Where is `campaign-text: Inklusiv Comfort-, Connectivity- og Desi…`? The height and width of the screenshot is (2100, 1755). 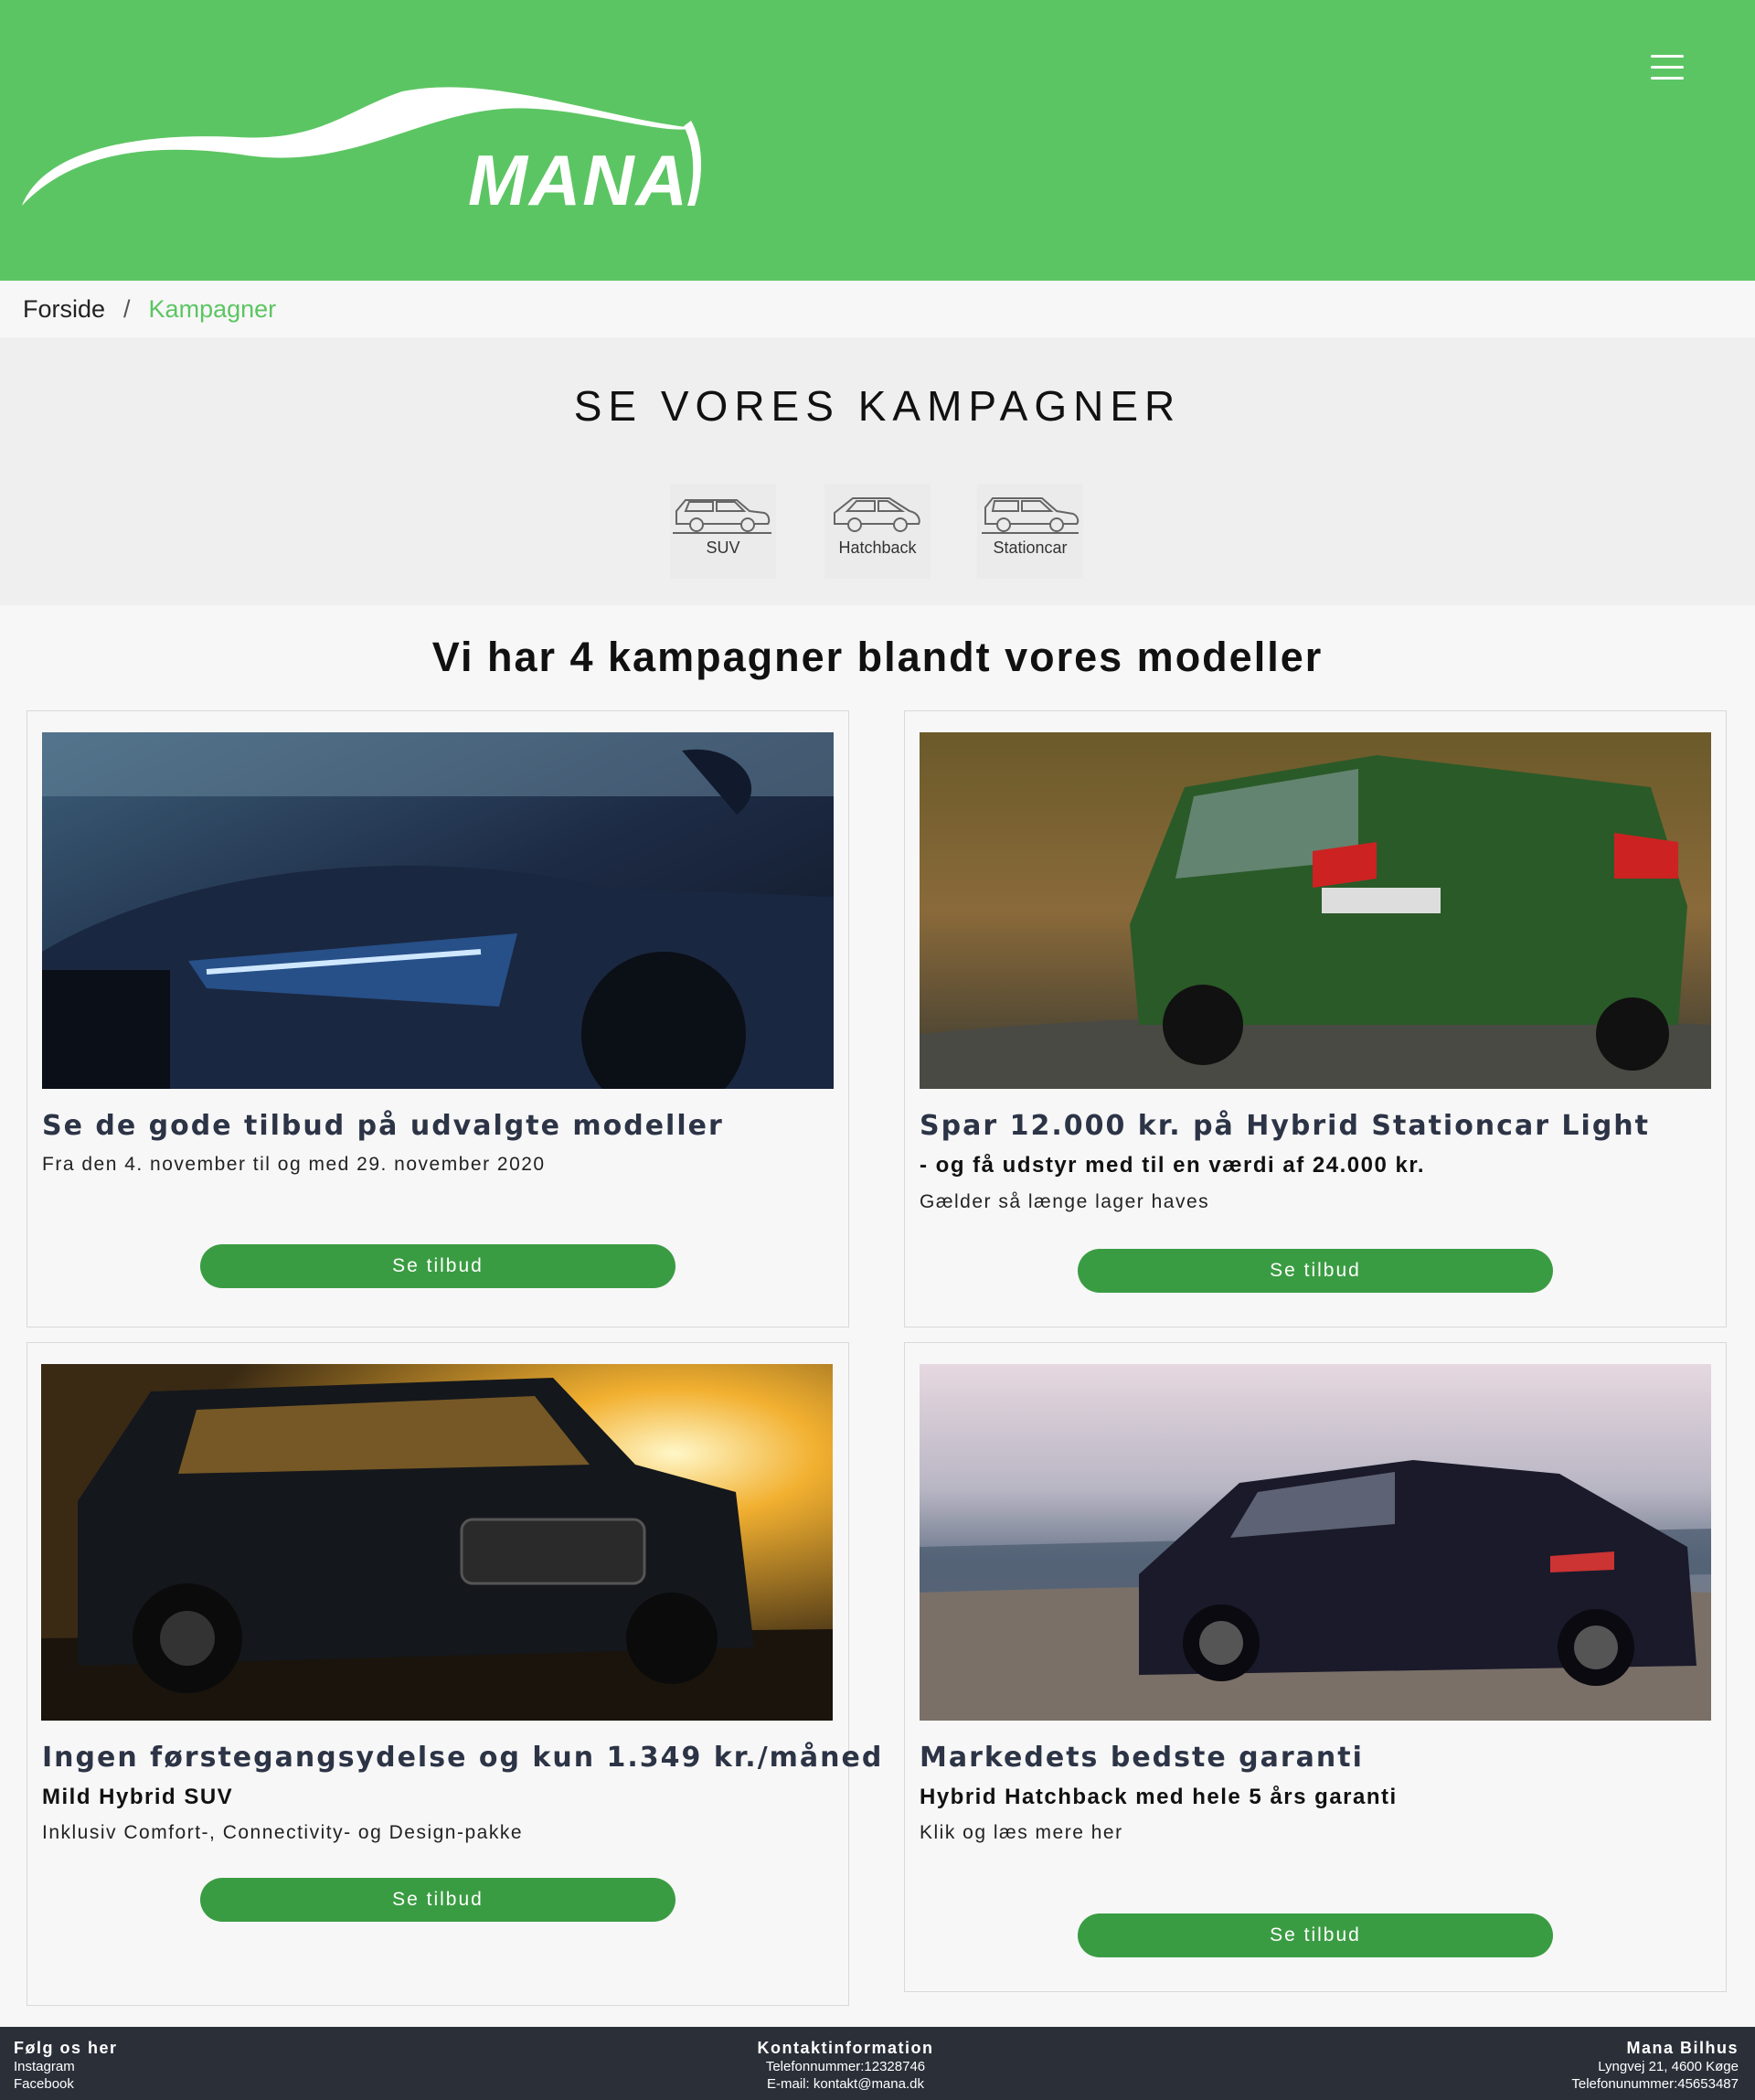
campaign-text: Inklusiv Comfort-, Connectivity- og Desi… is located at coordinates (283, 1832).